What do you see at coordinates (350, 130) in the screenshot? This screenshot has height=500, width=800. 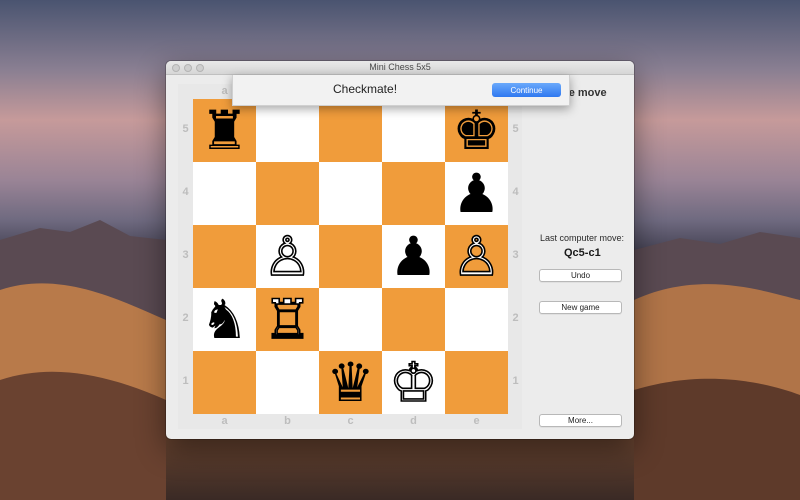 I see `square-c5` at bounding box center [350, 130].